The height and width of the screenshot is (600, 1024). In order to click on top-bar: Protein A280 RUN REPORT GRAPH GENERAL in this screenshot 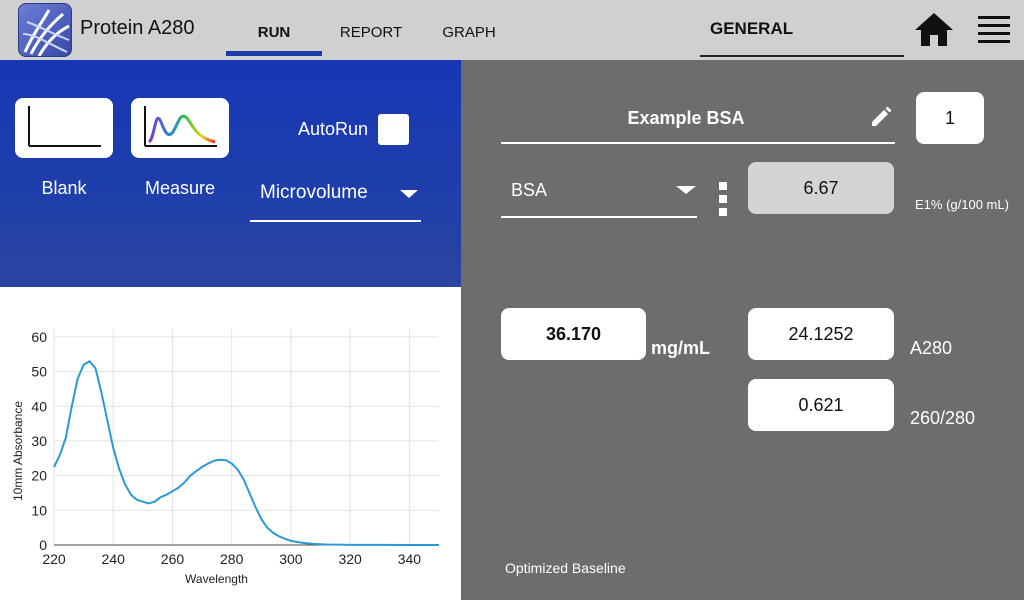, I will do `click(512, 30)`.